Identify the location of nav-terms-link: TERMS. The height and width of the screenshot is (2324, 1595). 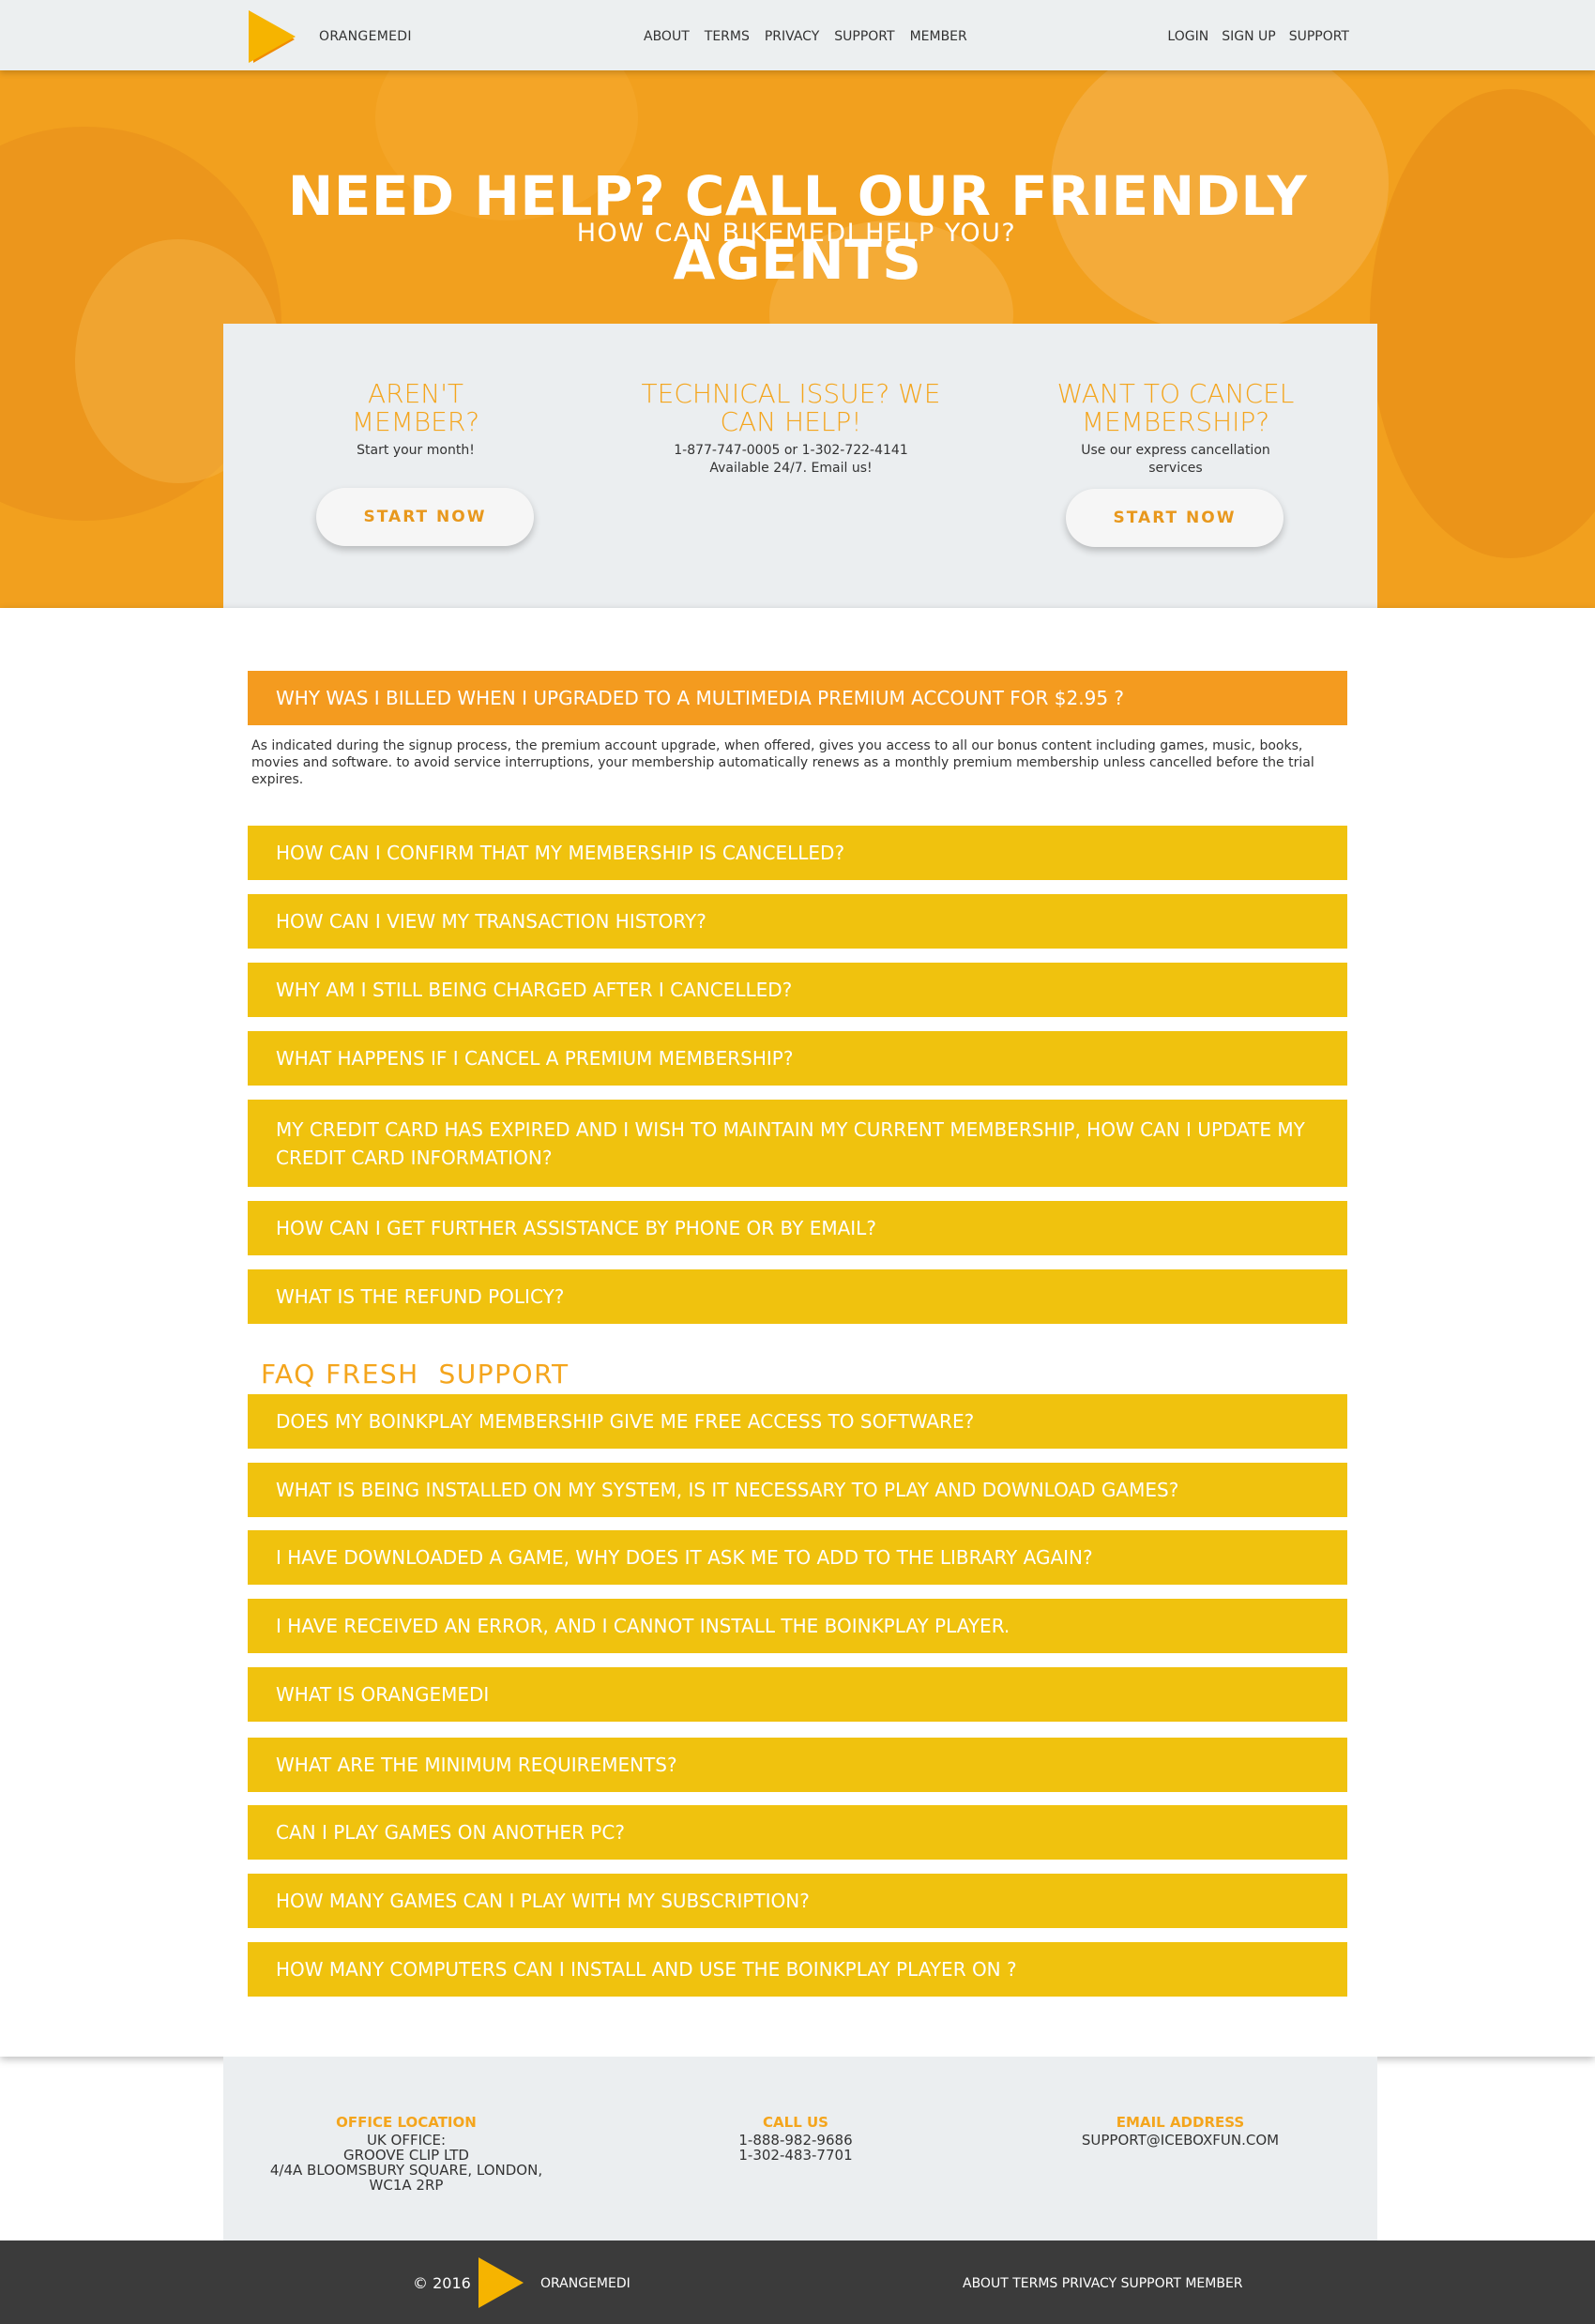
(727, 36).